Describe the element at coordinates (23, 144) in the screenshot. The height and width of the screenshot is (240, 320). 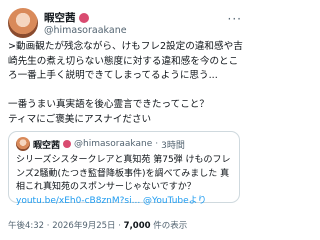
I see `quoted-avatar` at that location.